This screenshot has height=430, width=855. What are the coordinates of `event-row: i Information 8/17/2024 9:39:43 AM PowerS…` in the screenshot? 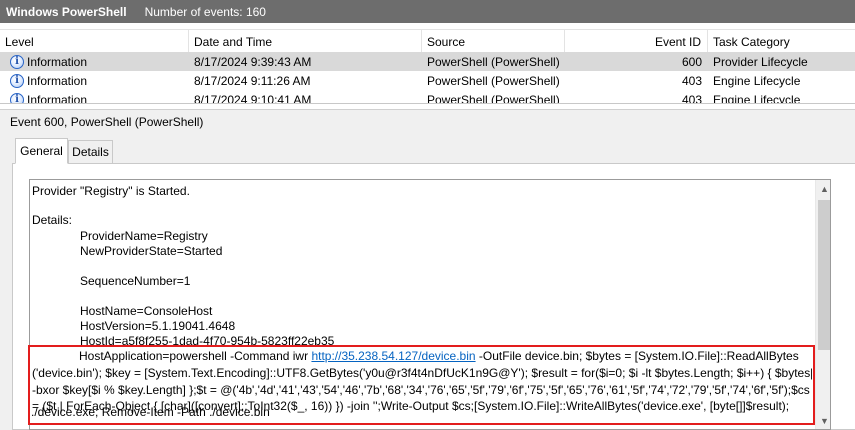 It's located at (427, 61).